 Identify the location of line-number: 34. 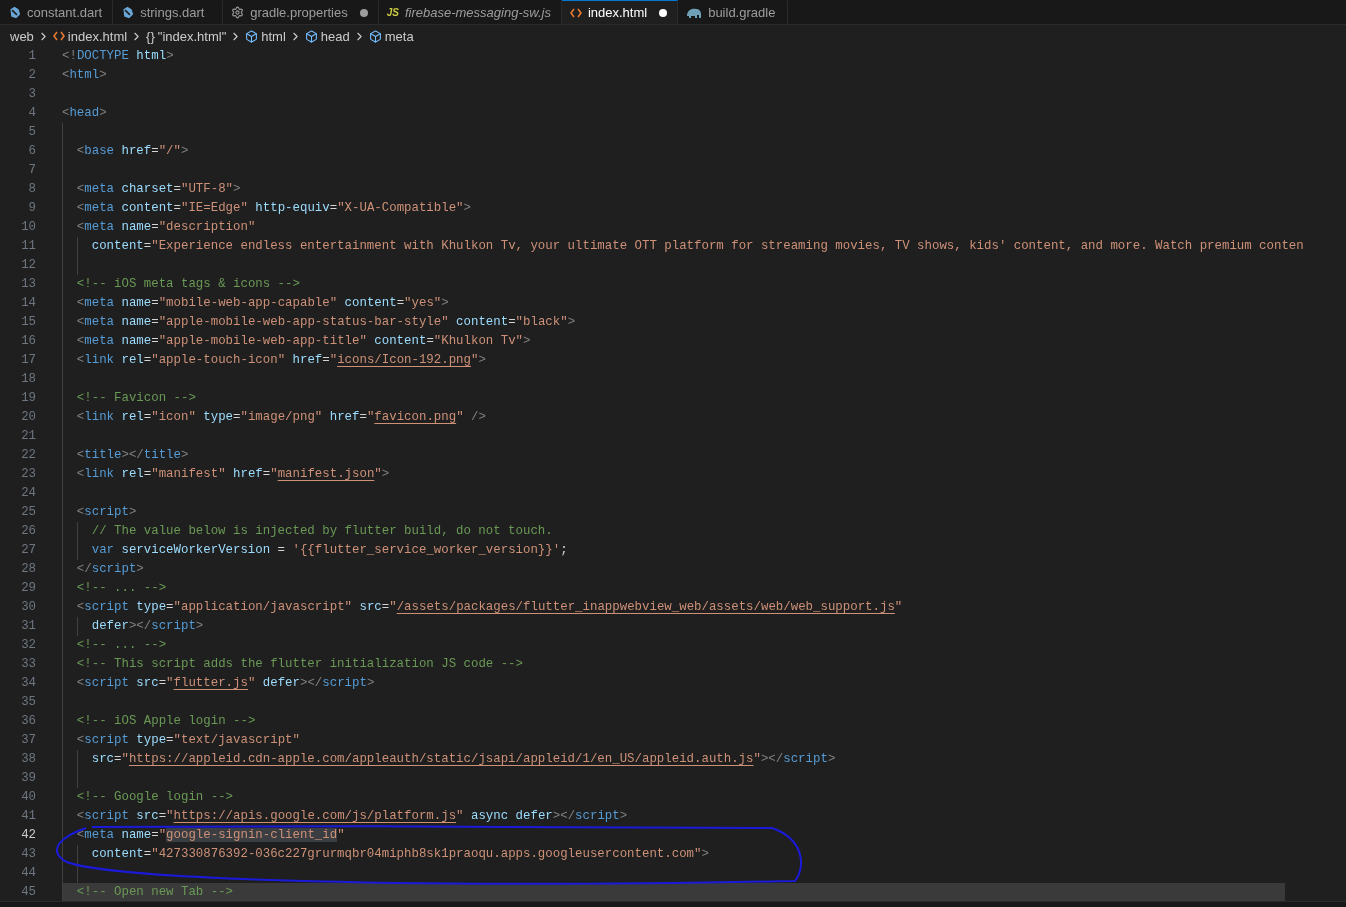
(28, 683).